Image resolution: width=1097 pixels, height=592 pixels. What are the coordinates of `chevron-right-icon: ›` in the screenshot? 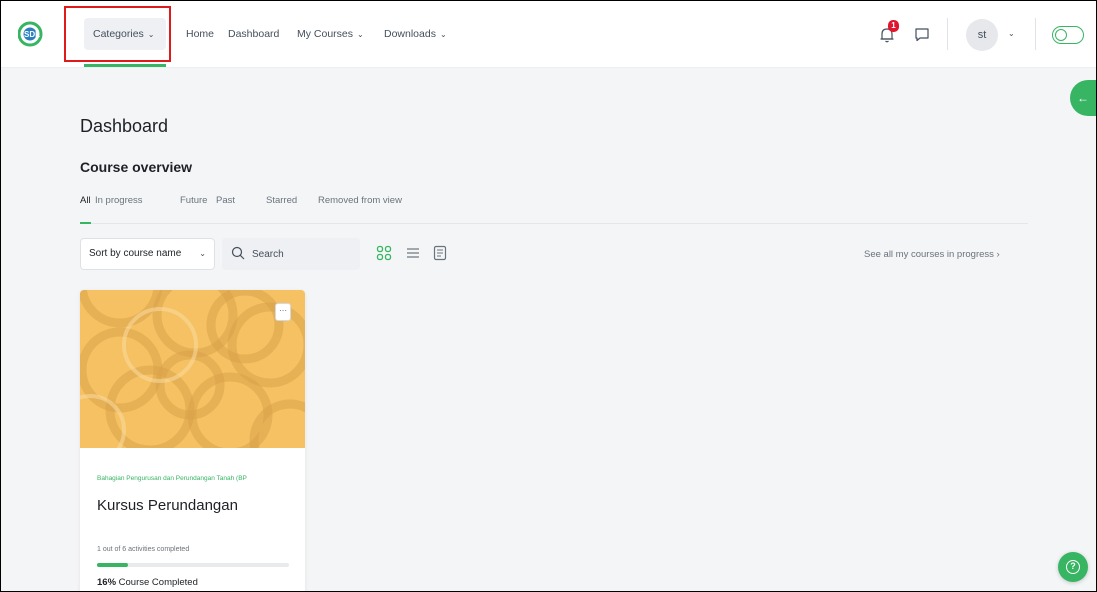 It's located at (998, 254).